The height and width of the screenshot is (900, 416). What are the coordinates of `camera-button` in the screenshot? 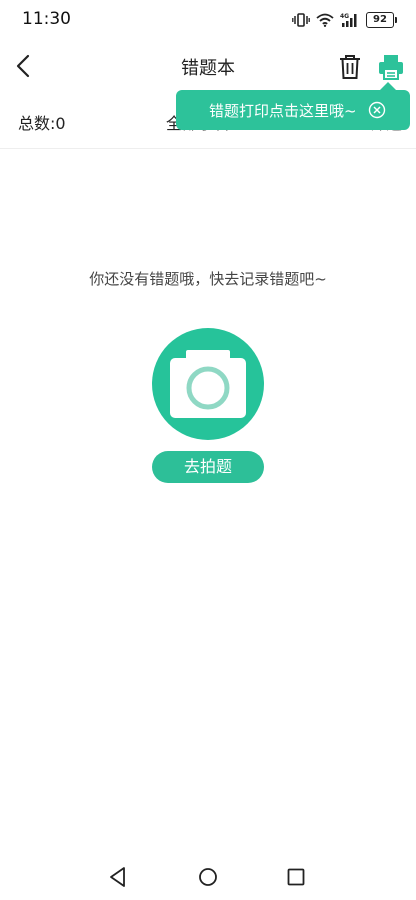 It's located at (208, 384).